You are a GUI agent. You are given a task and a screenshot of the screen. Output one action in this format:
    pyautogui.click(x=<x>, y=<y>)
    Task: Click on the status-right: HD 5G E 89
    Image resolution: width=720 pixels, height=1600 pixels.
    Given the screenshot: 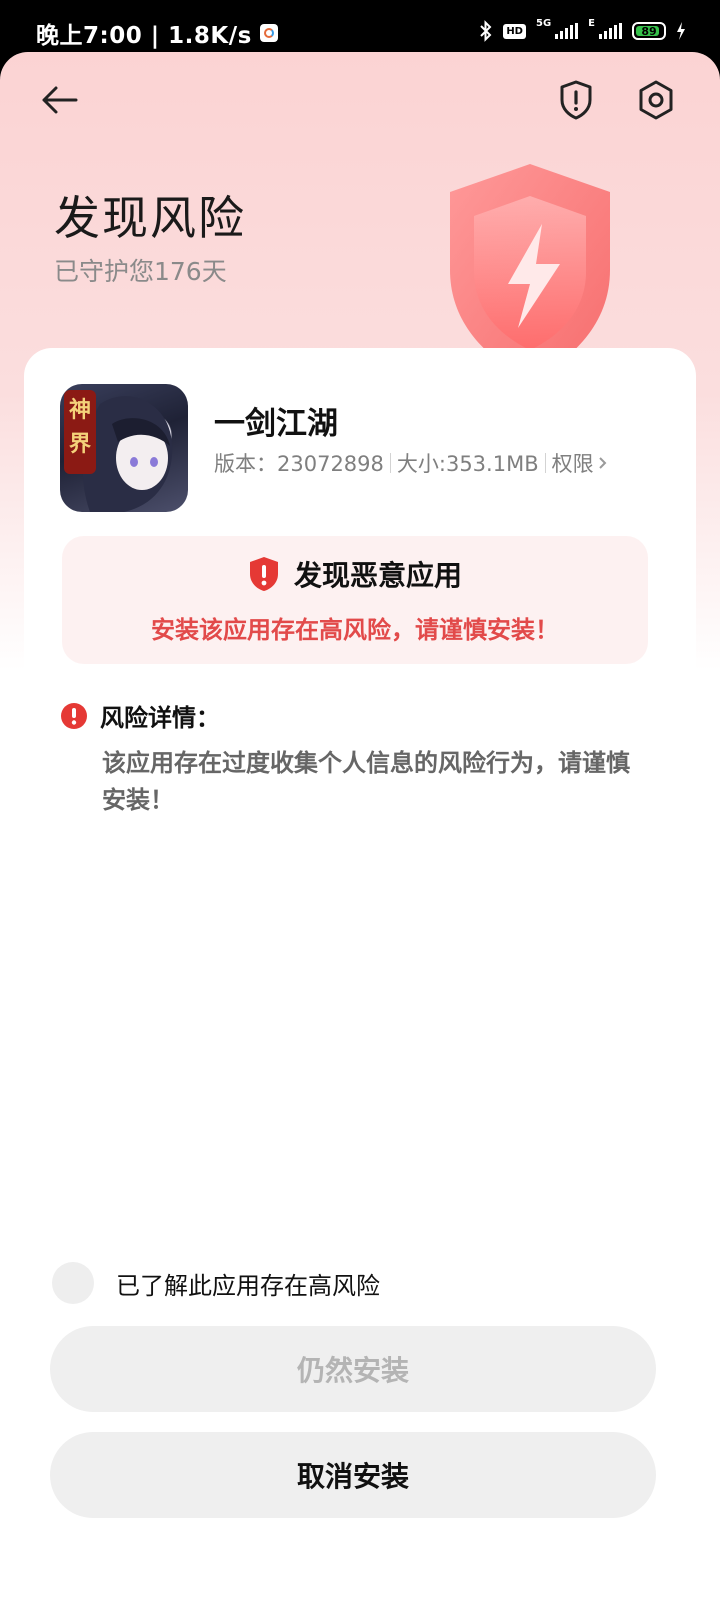 What is the action you would take?
    pyautogui.click(x=582, y=31)
    